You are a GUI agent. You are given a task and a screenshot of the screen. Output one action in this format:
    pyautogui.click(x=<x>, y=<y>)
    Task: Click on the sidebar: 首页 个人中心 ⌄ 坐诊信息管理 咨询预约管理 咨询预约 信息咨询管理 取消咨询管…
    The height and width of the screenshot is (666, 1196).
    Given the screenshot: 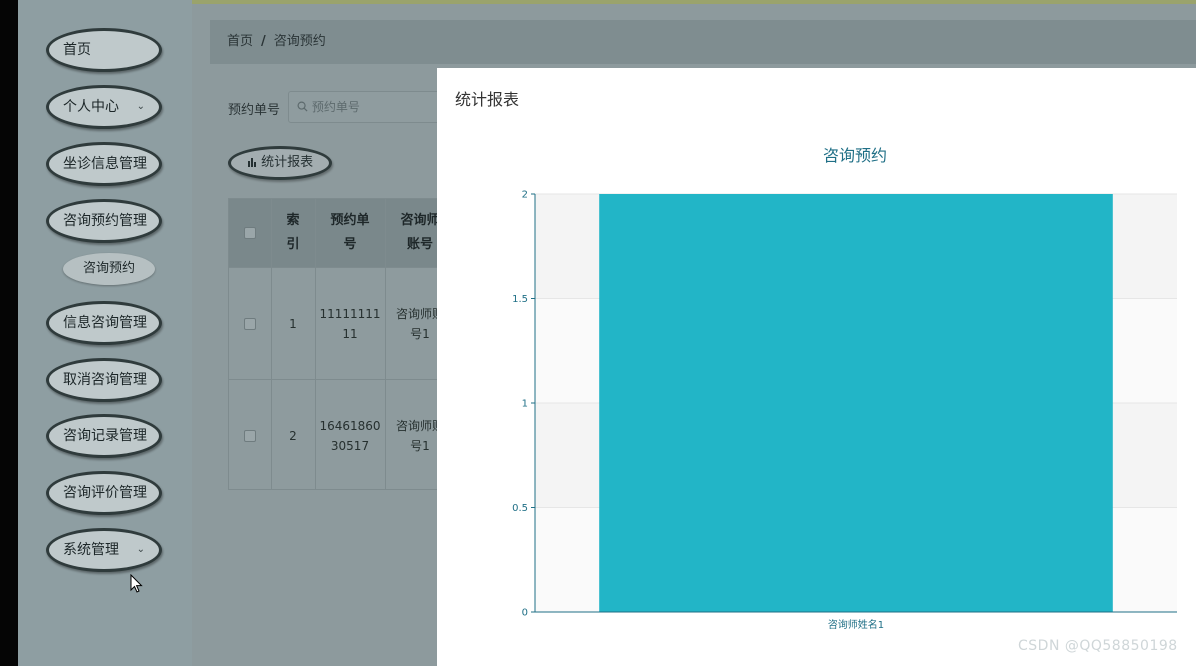 What is the action you would take?
    pyautogui.click(x=105, y=333)
    